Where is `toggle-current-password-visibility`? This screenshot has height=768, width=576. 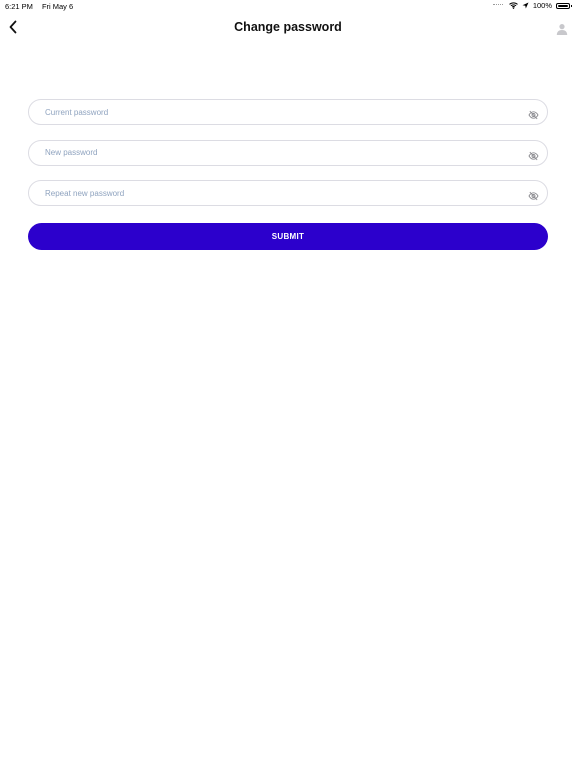 toggle-current-password-visibility is located at coordinates (533, 113).